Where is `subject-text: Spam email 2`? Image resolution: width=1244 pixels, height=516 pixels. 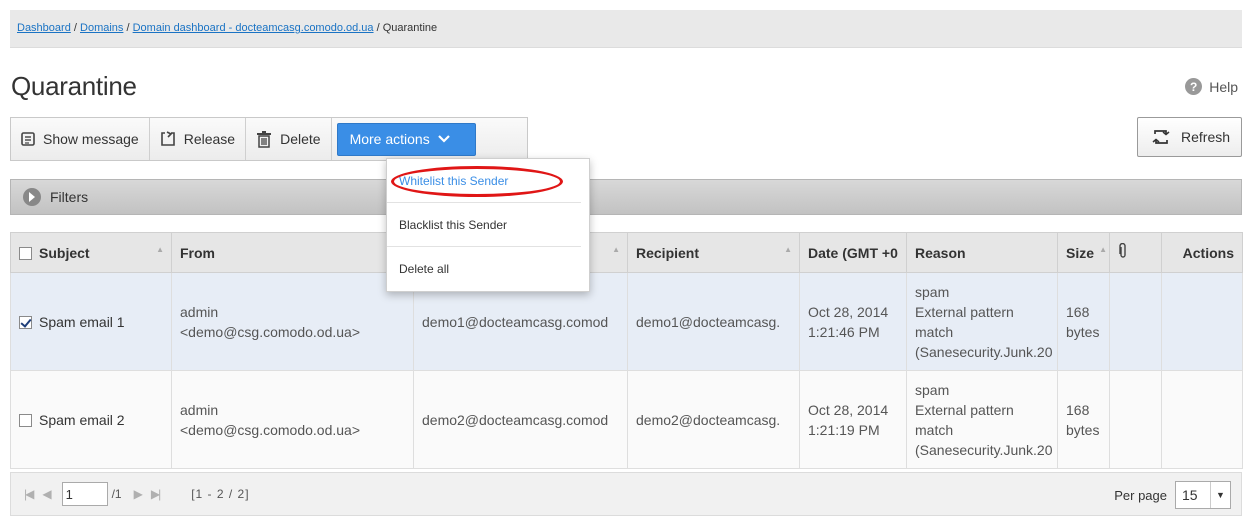 subject-text: Spam email 2 is located at coordinates (82, 419).